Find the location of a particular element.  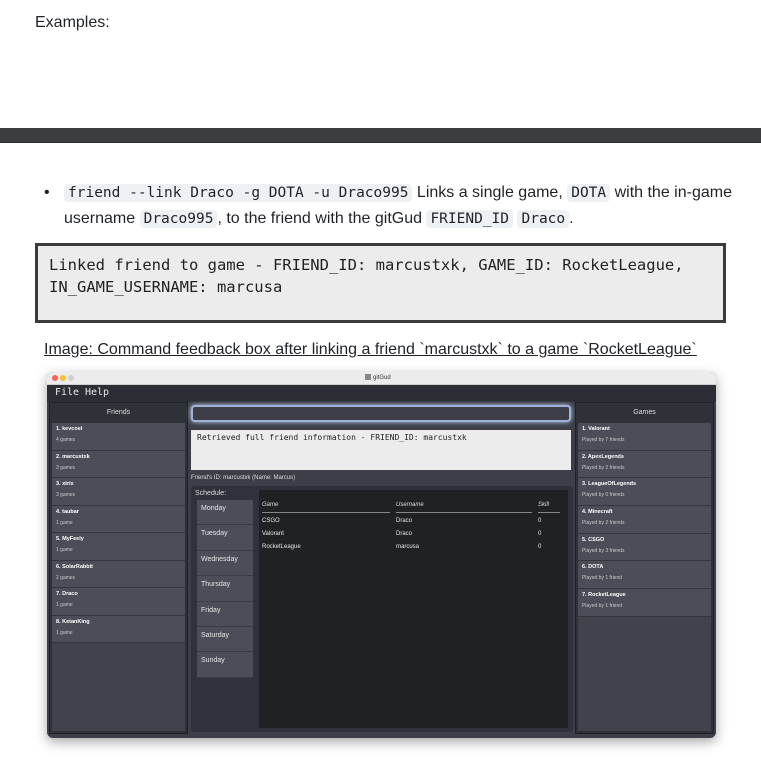

friend-list-item: 4. taubar 1 game is located at coordinates (118, 519).